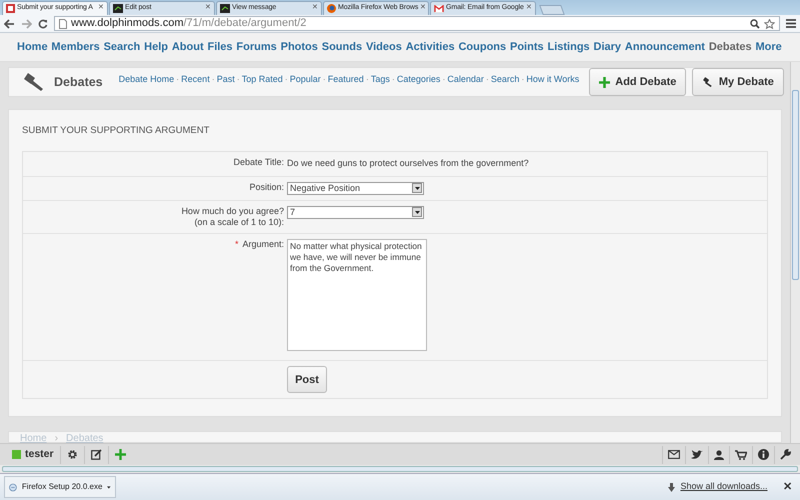  What do you see at coordinates (465, 80) in the screenshot?
I see `subnav-link: Calendar` at bounding box center [465, 80].